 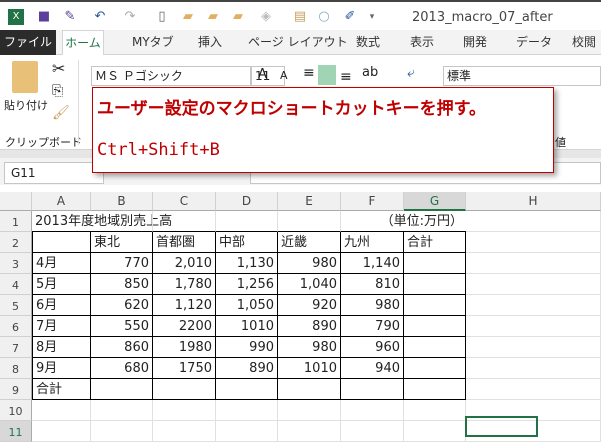 I want to click on fill-icon: ◈, so click(x=266, y=17).